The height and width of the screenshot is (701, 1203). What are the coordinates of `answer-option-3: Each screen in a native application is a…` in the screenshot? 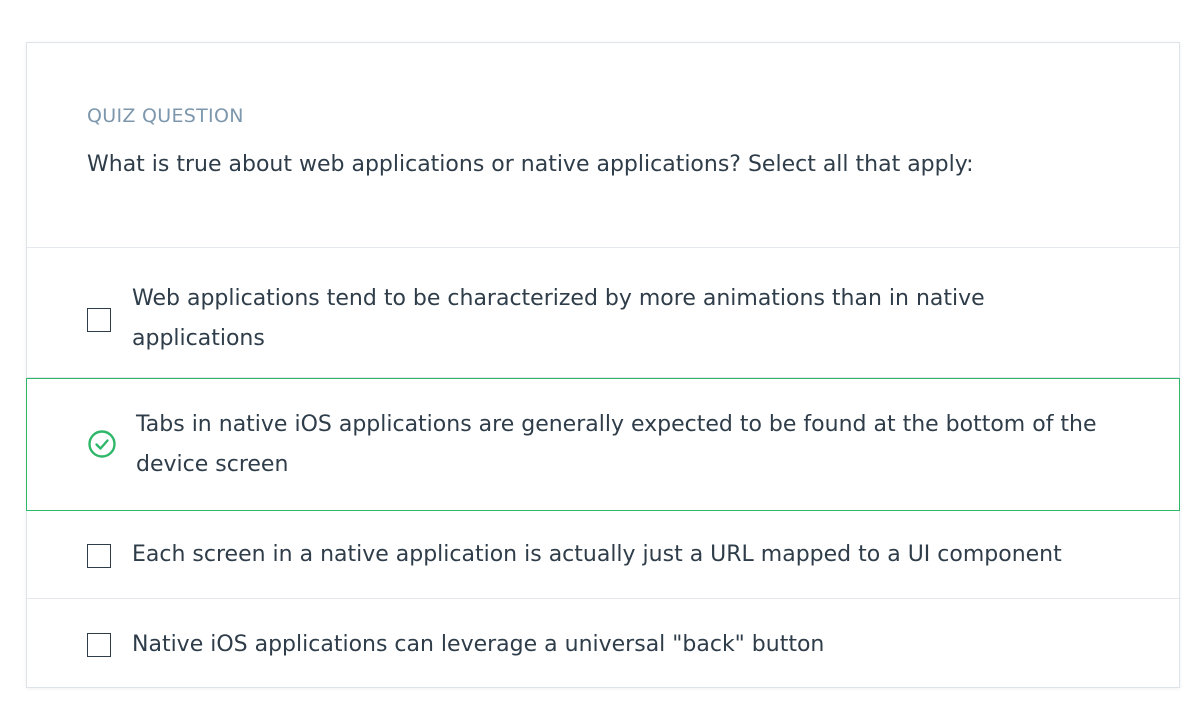 It's located at (603, 555).